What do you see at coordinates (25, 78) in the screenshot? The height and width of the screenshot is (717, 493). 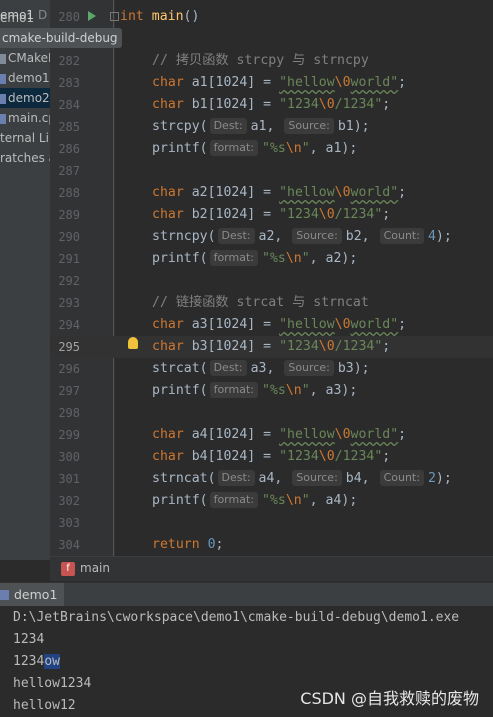 I see `tree-item-demo1: demo1.c` at bounding box center [25, 78].